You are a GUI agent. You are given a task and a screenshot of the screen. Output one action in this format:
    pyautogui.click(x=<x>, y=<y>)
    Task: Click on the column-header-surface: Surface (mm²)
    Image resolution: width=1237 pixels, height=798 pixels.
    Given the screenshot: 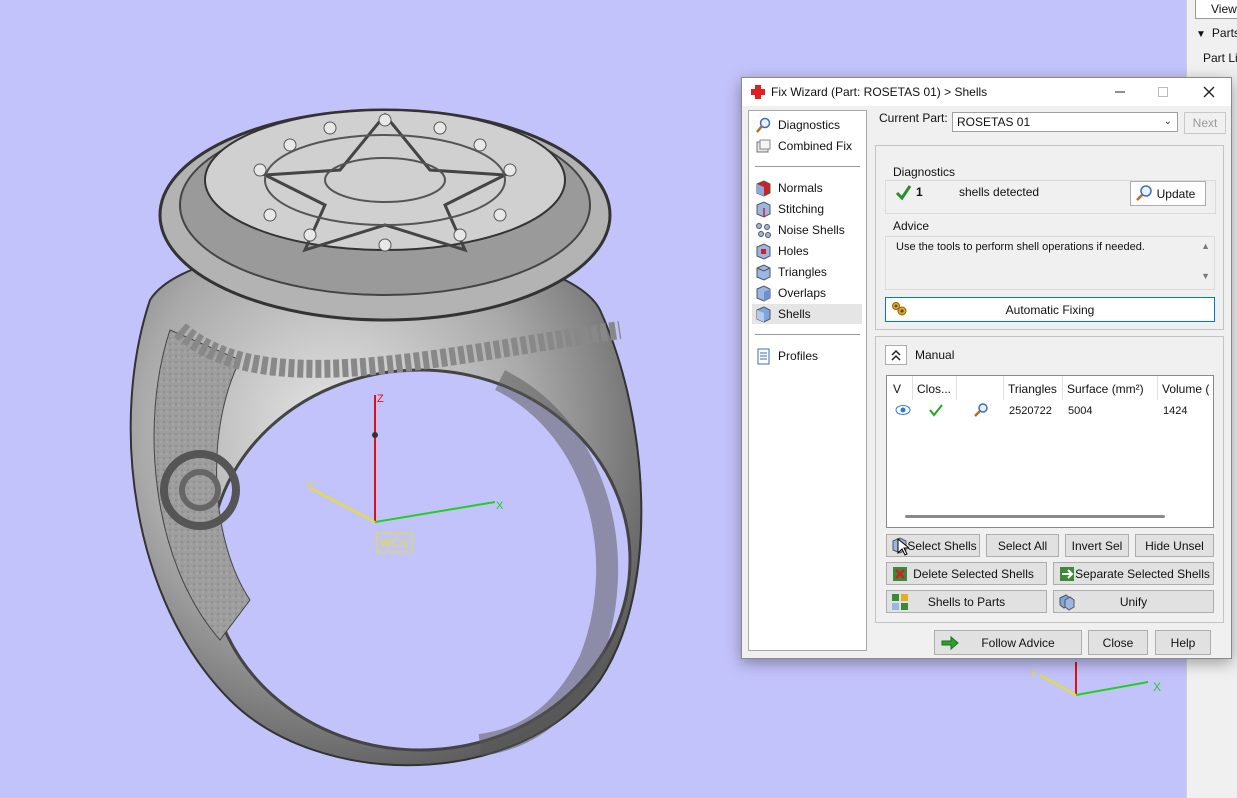 What is the action you would take?
    pyautogui.click(x=1110, y=388)
    